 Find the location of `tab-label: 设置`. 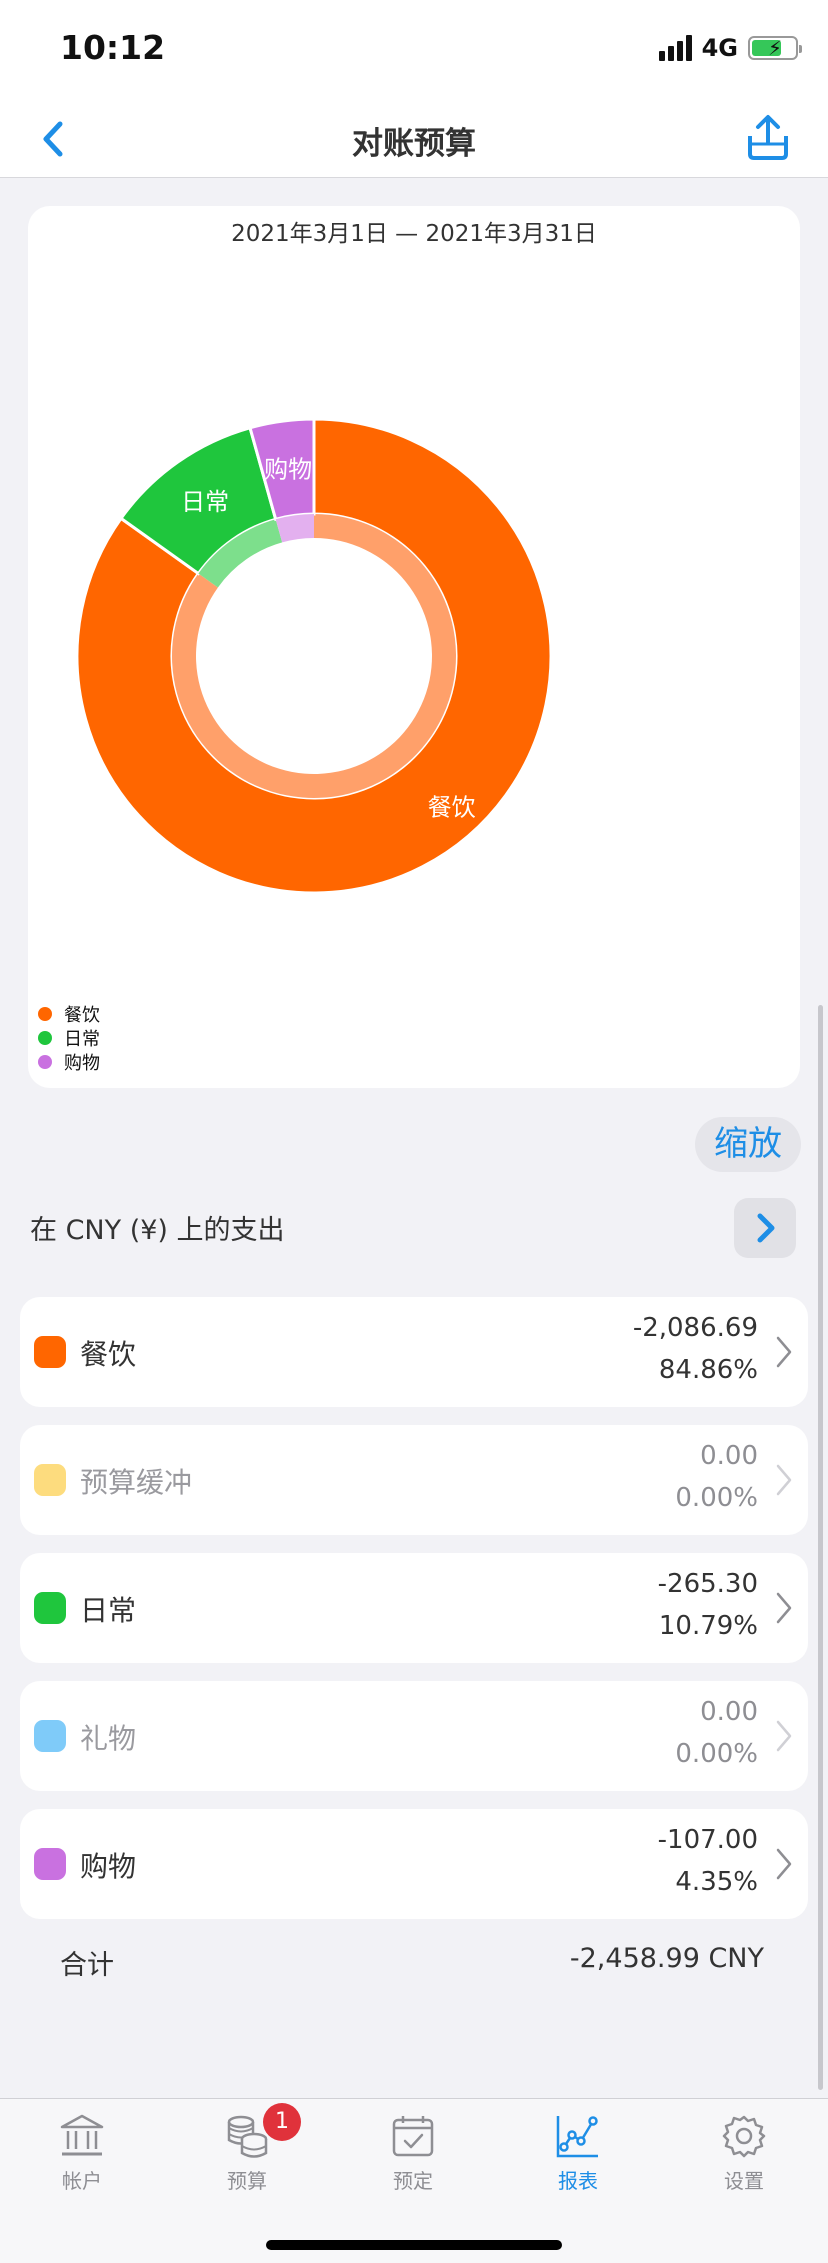

tab-label: 设置 is located at coordinates (744, 2181).